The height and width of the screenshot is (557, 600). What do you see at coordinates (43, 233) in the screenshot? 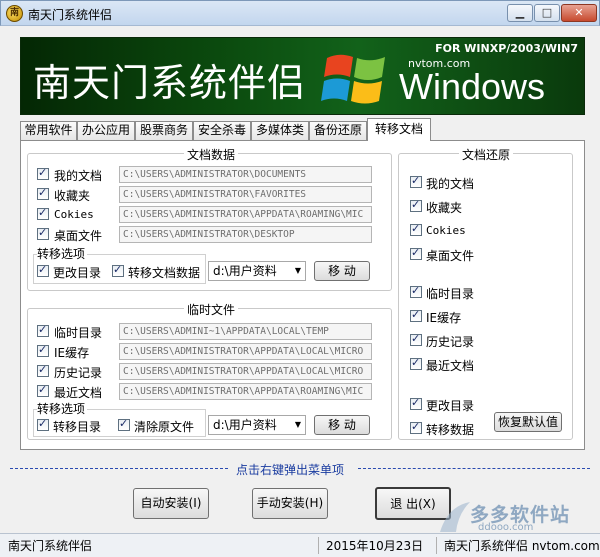
I see `docs-check-desktop` at bounding box center [43, 233].